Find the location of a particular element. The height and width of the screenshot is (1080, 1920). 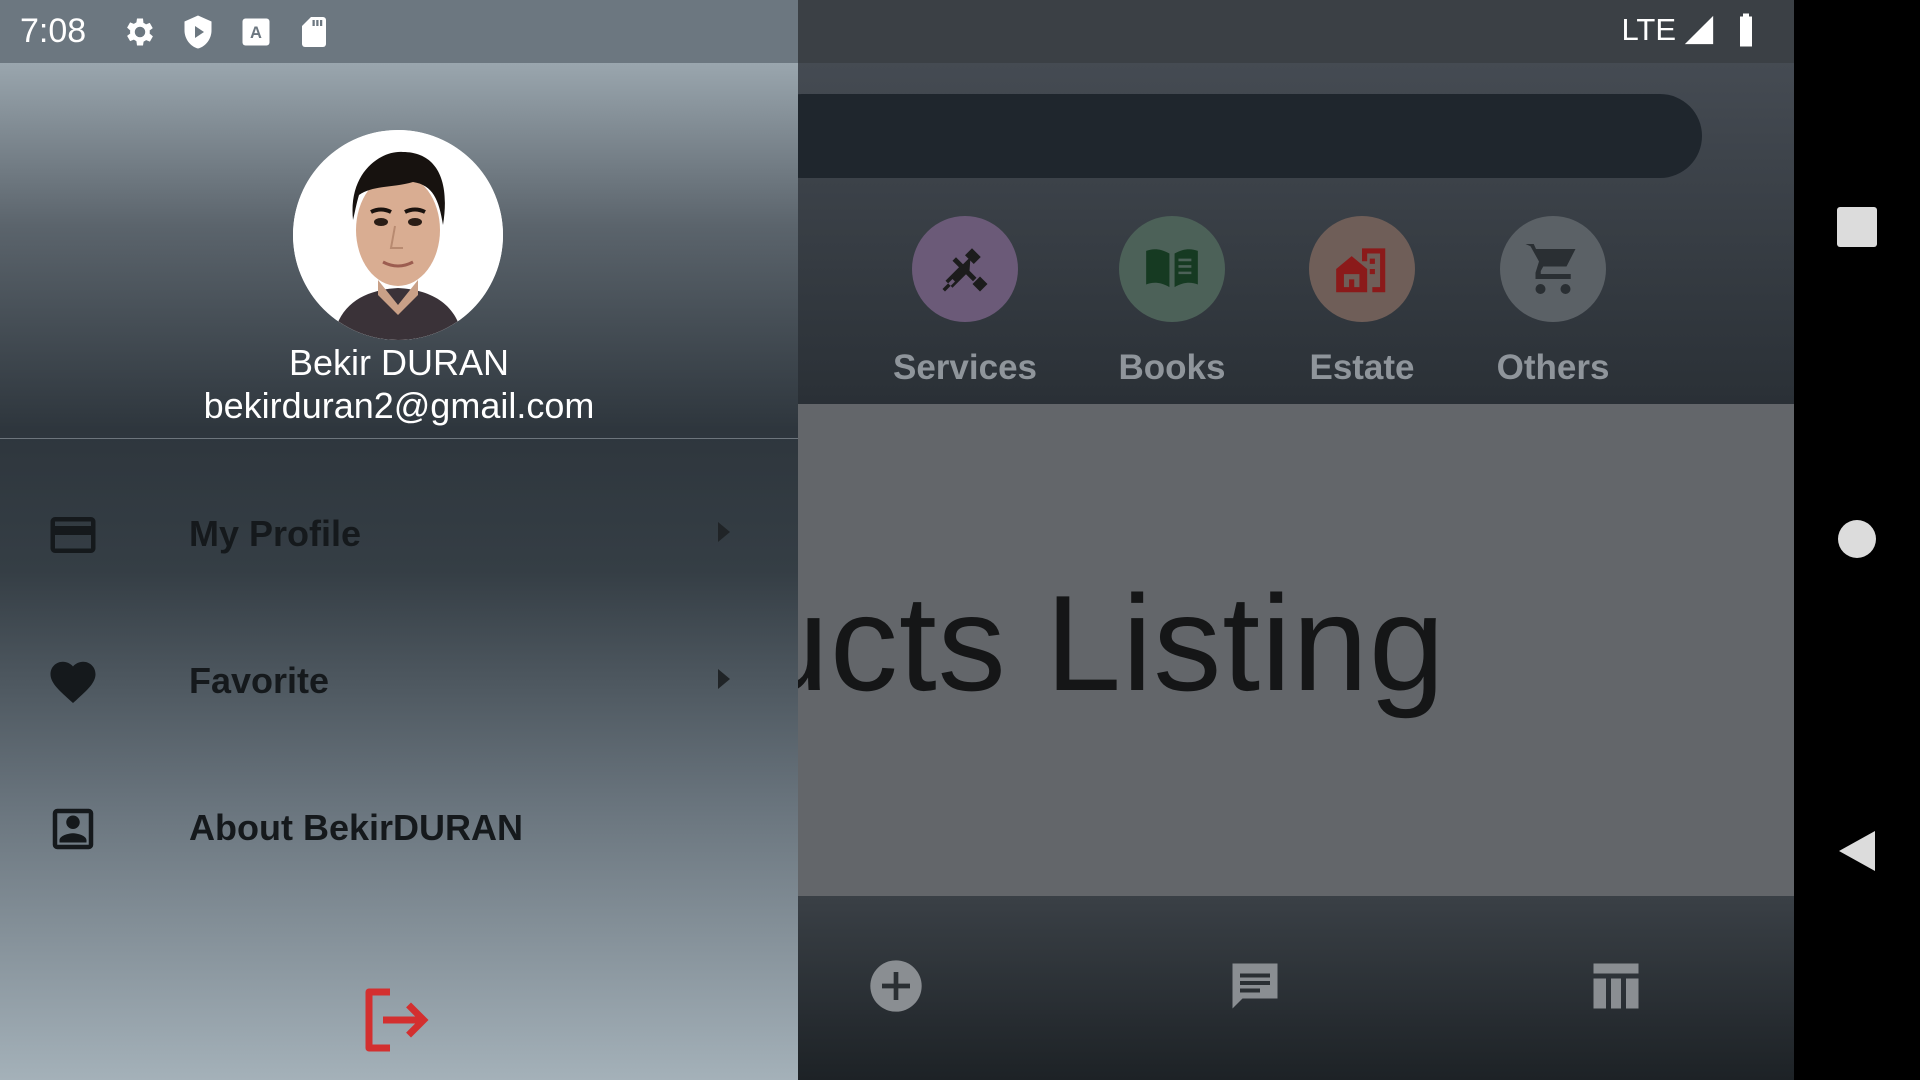

chat-icon is located at coordinates (1255, 986).